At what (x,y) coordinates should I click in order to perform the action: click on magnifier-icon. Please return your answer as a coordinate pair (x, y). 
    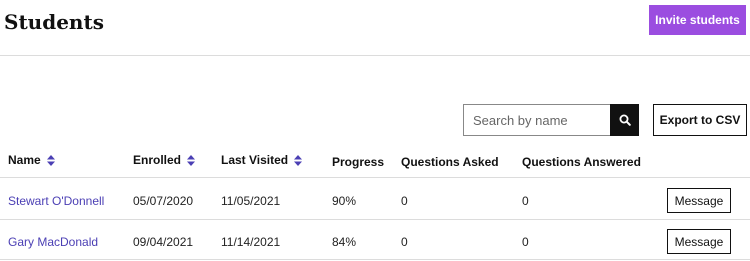
    Looking at the image, I should click on (625, 120).